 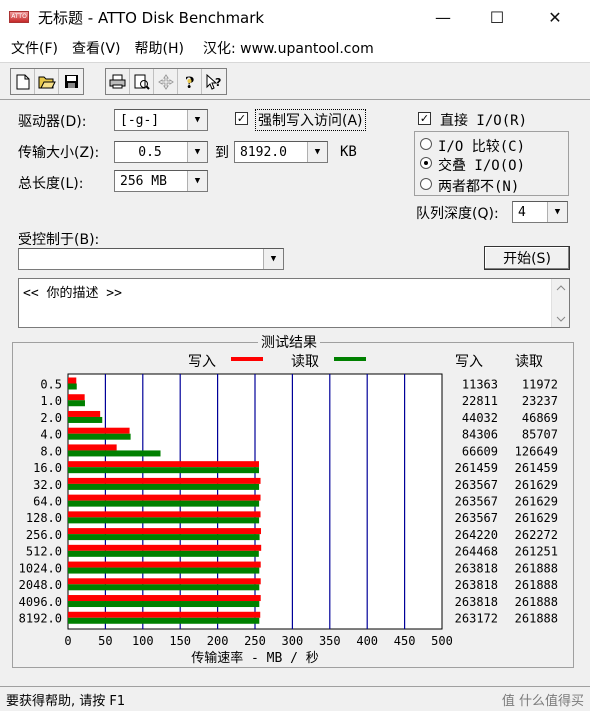 What do you see at coordinates (310, 120) in the screenshot?
I see `force-write-label: 强制写入访问(A)` at bounding box center [310, 120].